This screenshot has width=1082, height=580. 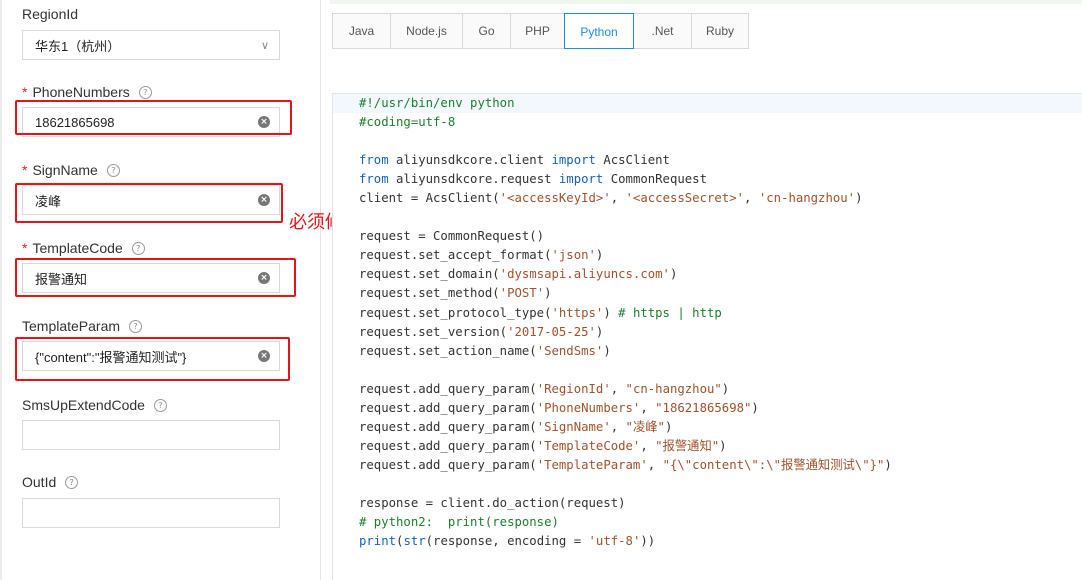 What do you see at coordinates (625, 122) in the screenshot?
I see `code-line: #coding=utf-8` at bounding box center [625, 122].